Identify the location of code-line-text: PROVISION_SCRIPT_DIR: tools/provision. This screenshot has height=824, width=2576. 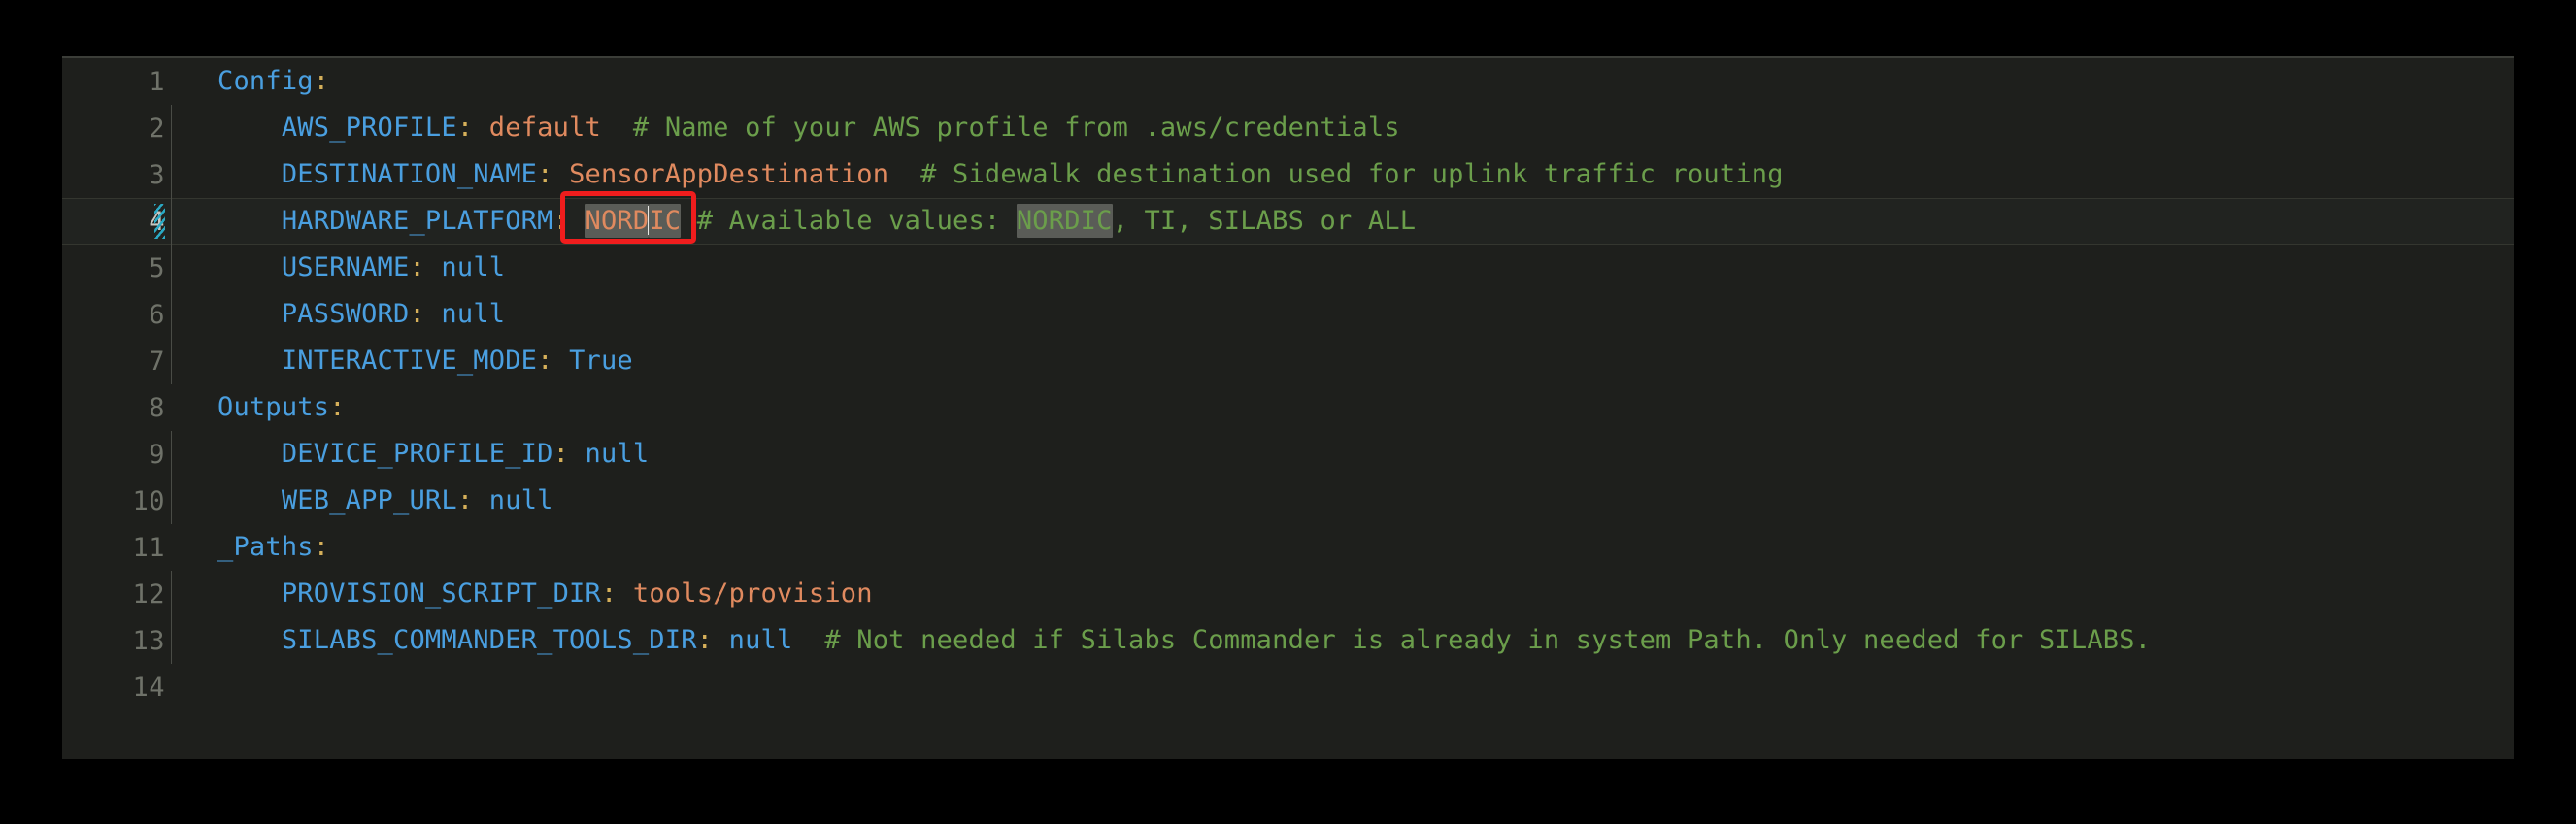
(522, 594).